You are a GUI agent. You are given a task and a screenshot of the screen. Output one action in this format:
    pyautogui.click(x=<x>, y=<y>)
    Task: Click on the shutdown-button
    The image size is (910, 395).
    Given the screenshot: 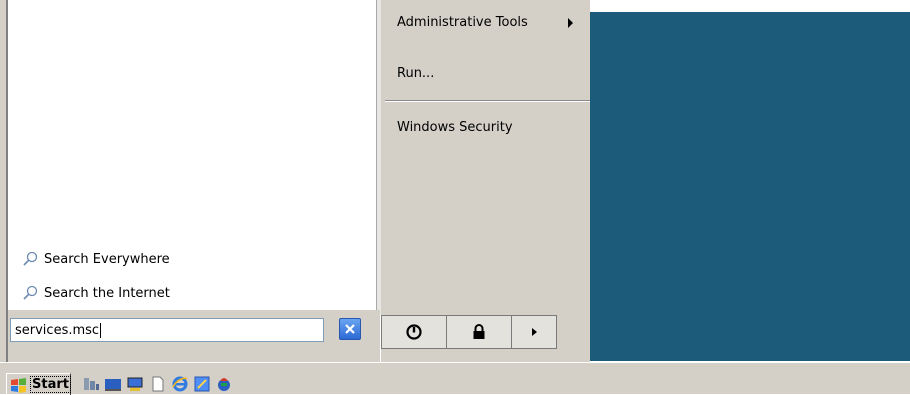 What is the action you would take?
    pyautogui.click(x=414, y=332)
    